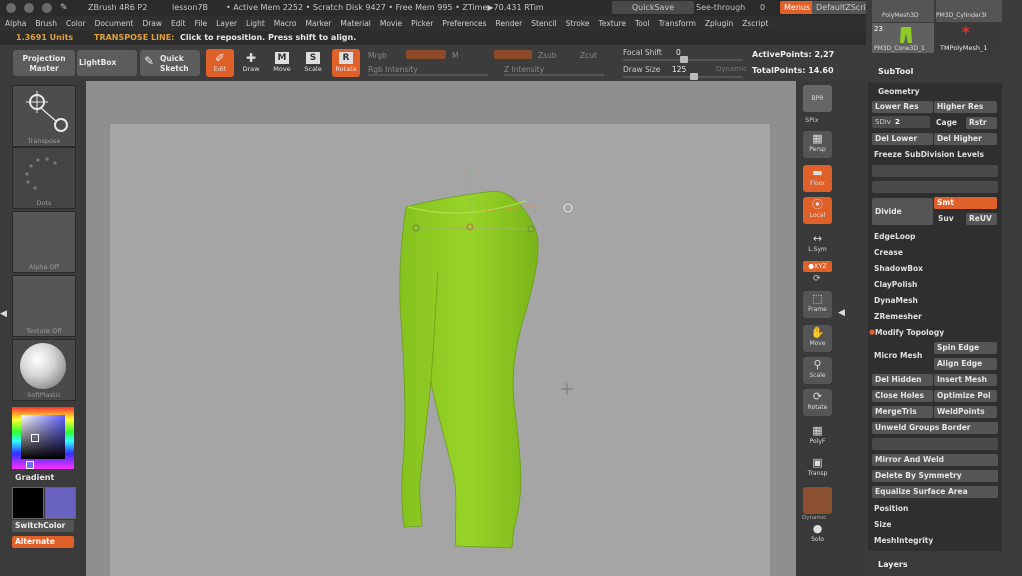 The image size is (1022, 576). I want to click on z-intensity-slider: Z Intensity, so click(524, 69).